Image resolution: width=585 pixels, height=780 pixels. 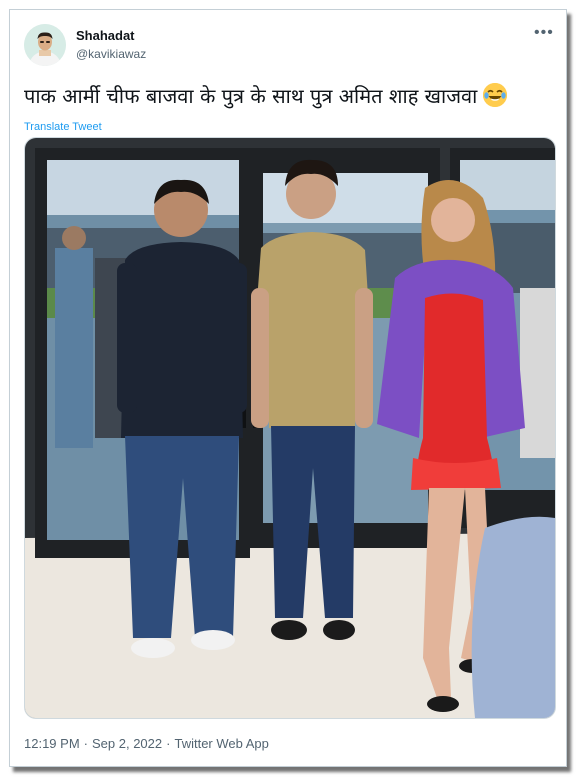 I want to click on tweet-source: Twitter Web App, so click(x=221, y=743).